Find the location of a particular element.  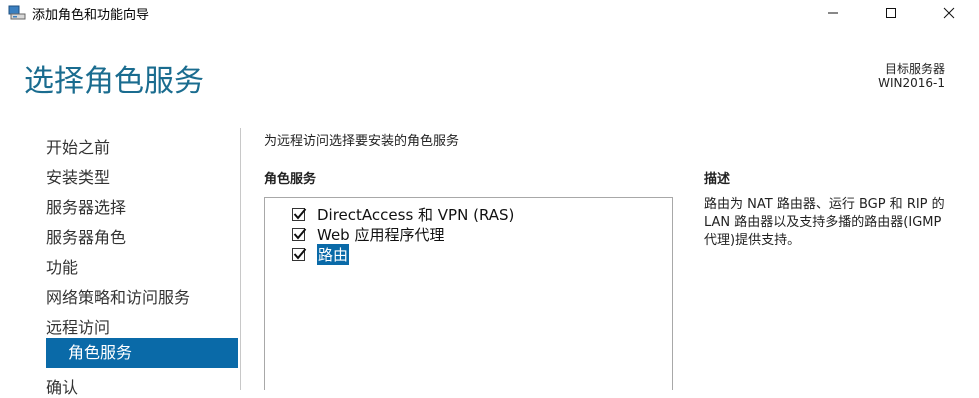

list-item: Web 应用程序代理 is located at coordinates (368, 234).